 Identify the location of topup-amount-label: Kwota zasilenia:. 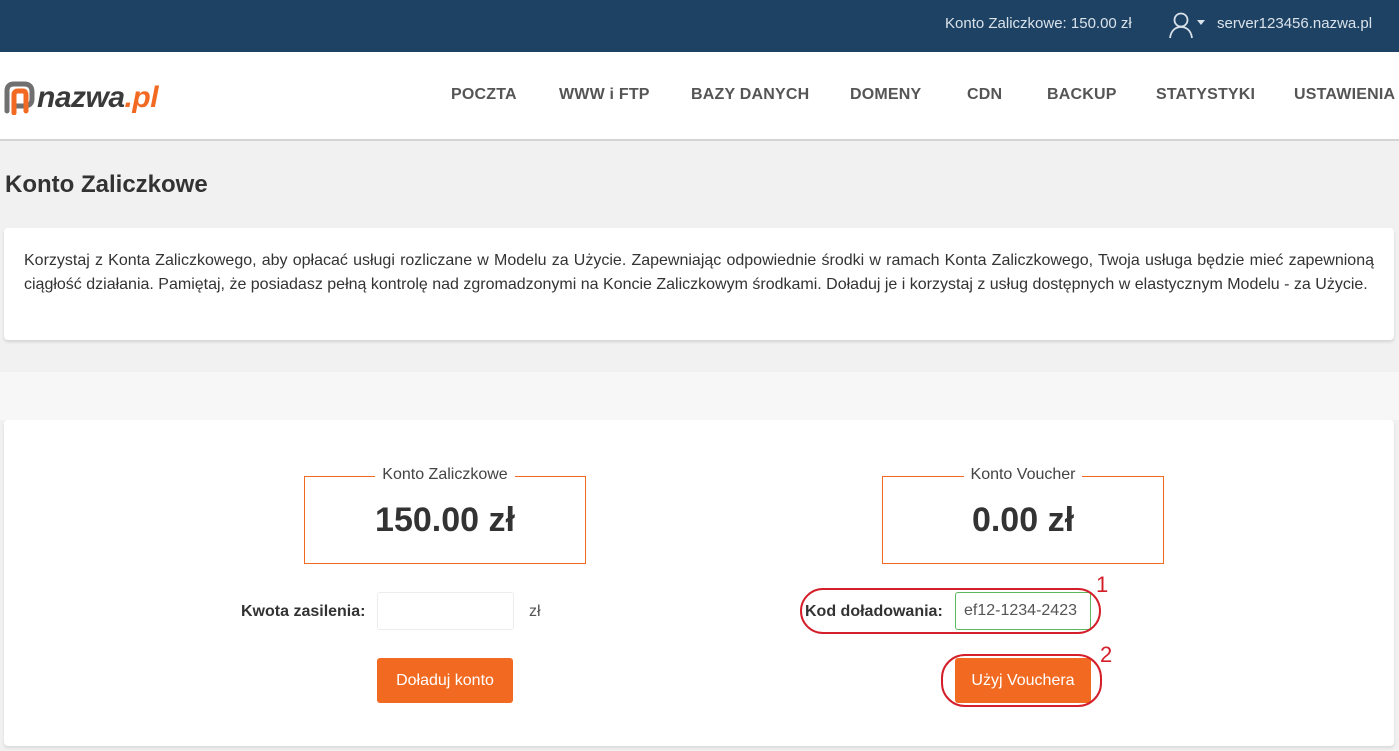
(303, 611).